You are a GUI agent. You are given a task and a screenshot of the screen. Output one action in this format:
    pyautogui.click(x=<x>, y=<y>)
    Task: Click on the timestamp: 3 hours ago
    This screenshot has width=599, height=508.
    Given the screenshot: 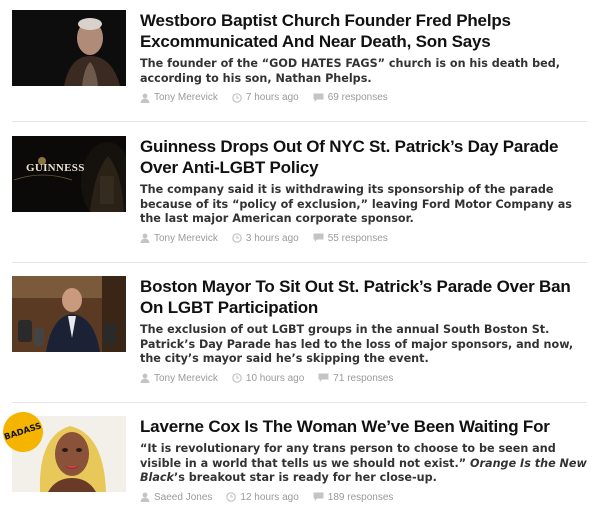 What is the action you would take?
    pyautogui.click(x=265, y=238)
    